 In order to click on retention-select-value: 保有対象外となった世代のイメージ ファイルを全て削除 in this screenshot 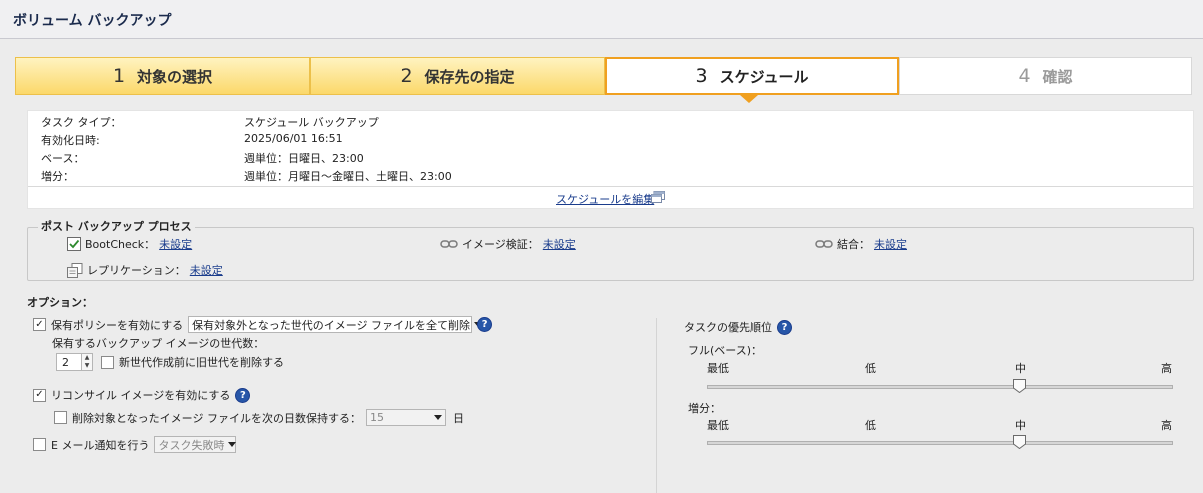, I will do `click(331, 325)`.